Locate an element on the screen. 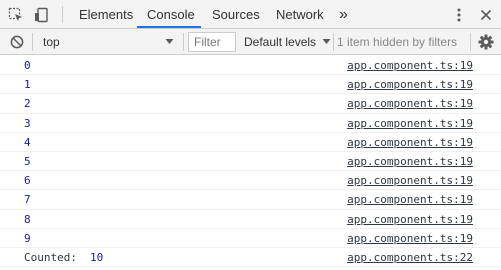  filter-input: Filter is located at coordinates (212, 42).